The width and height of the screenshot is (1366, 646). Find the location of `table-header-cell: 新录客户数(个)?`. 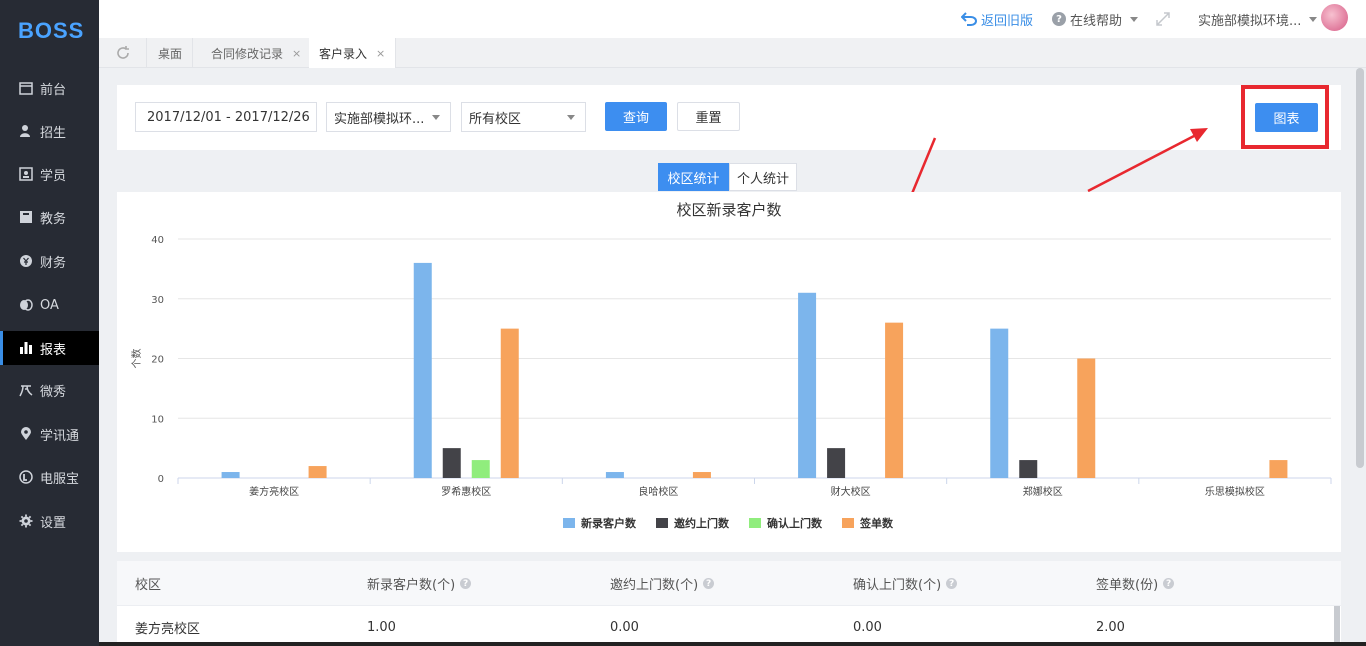

table-header-cell: 新录客户数(个)? is located at coordinates (419, 583).